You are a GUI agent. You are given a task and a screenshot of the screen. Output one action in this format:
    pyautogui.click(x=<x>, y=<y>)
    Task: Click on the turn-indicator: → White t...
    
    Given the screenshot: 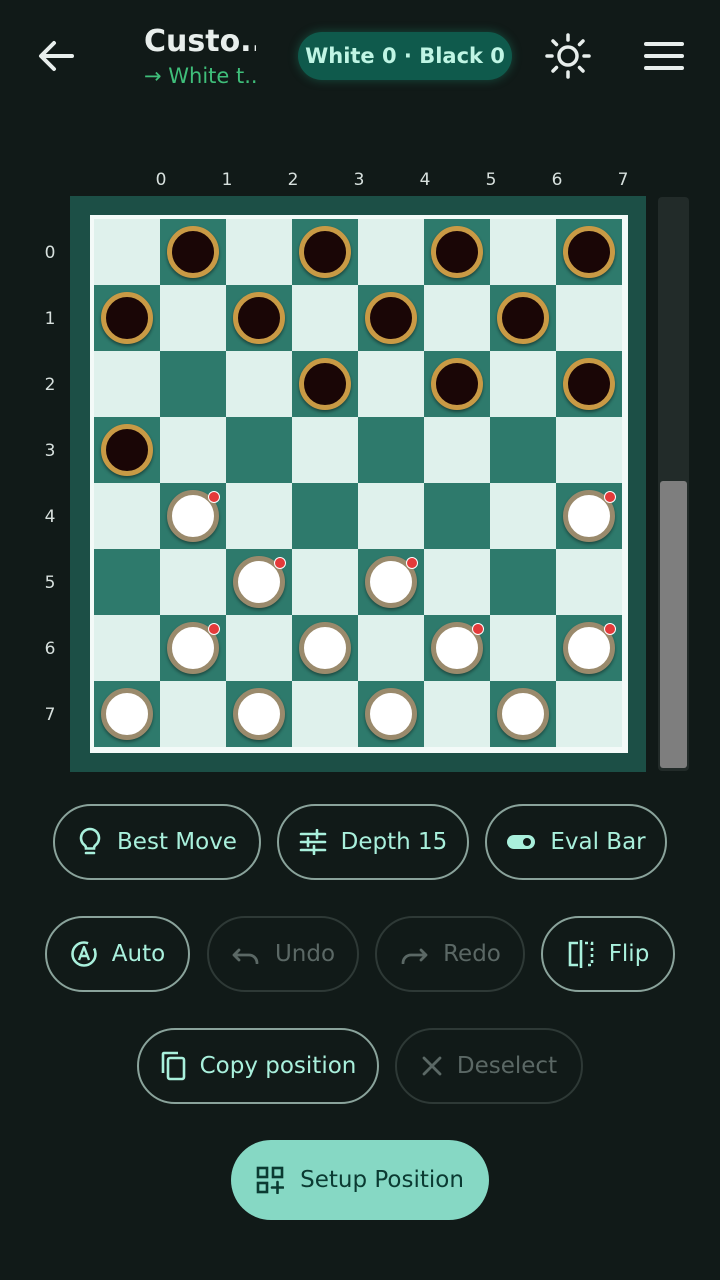 What is the action you would take?
    pyautogui.click(x=200, y=76)
    